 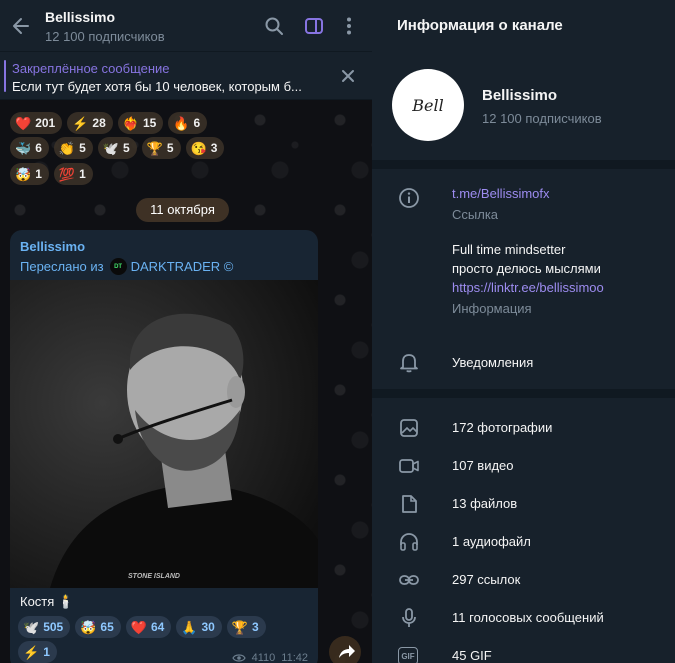 I want to click on message-author: Bellissimo, so click(x=52, y=246).